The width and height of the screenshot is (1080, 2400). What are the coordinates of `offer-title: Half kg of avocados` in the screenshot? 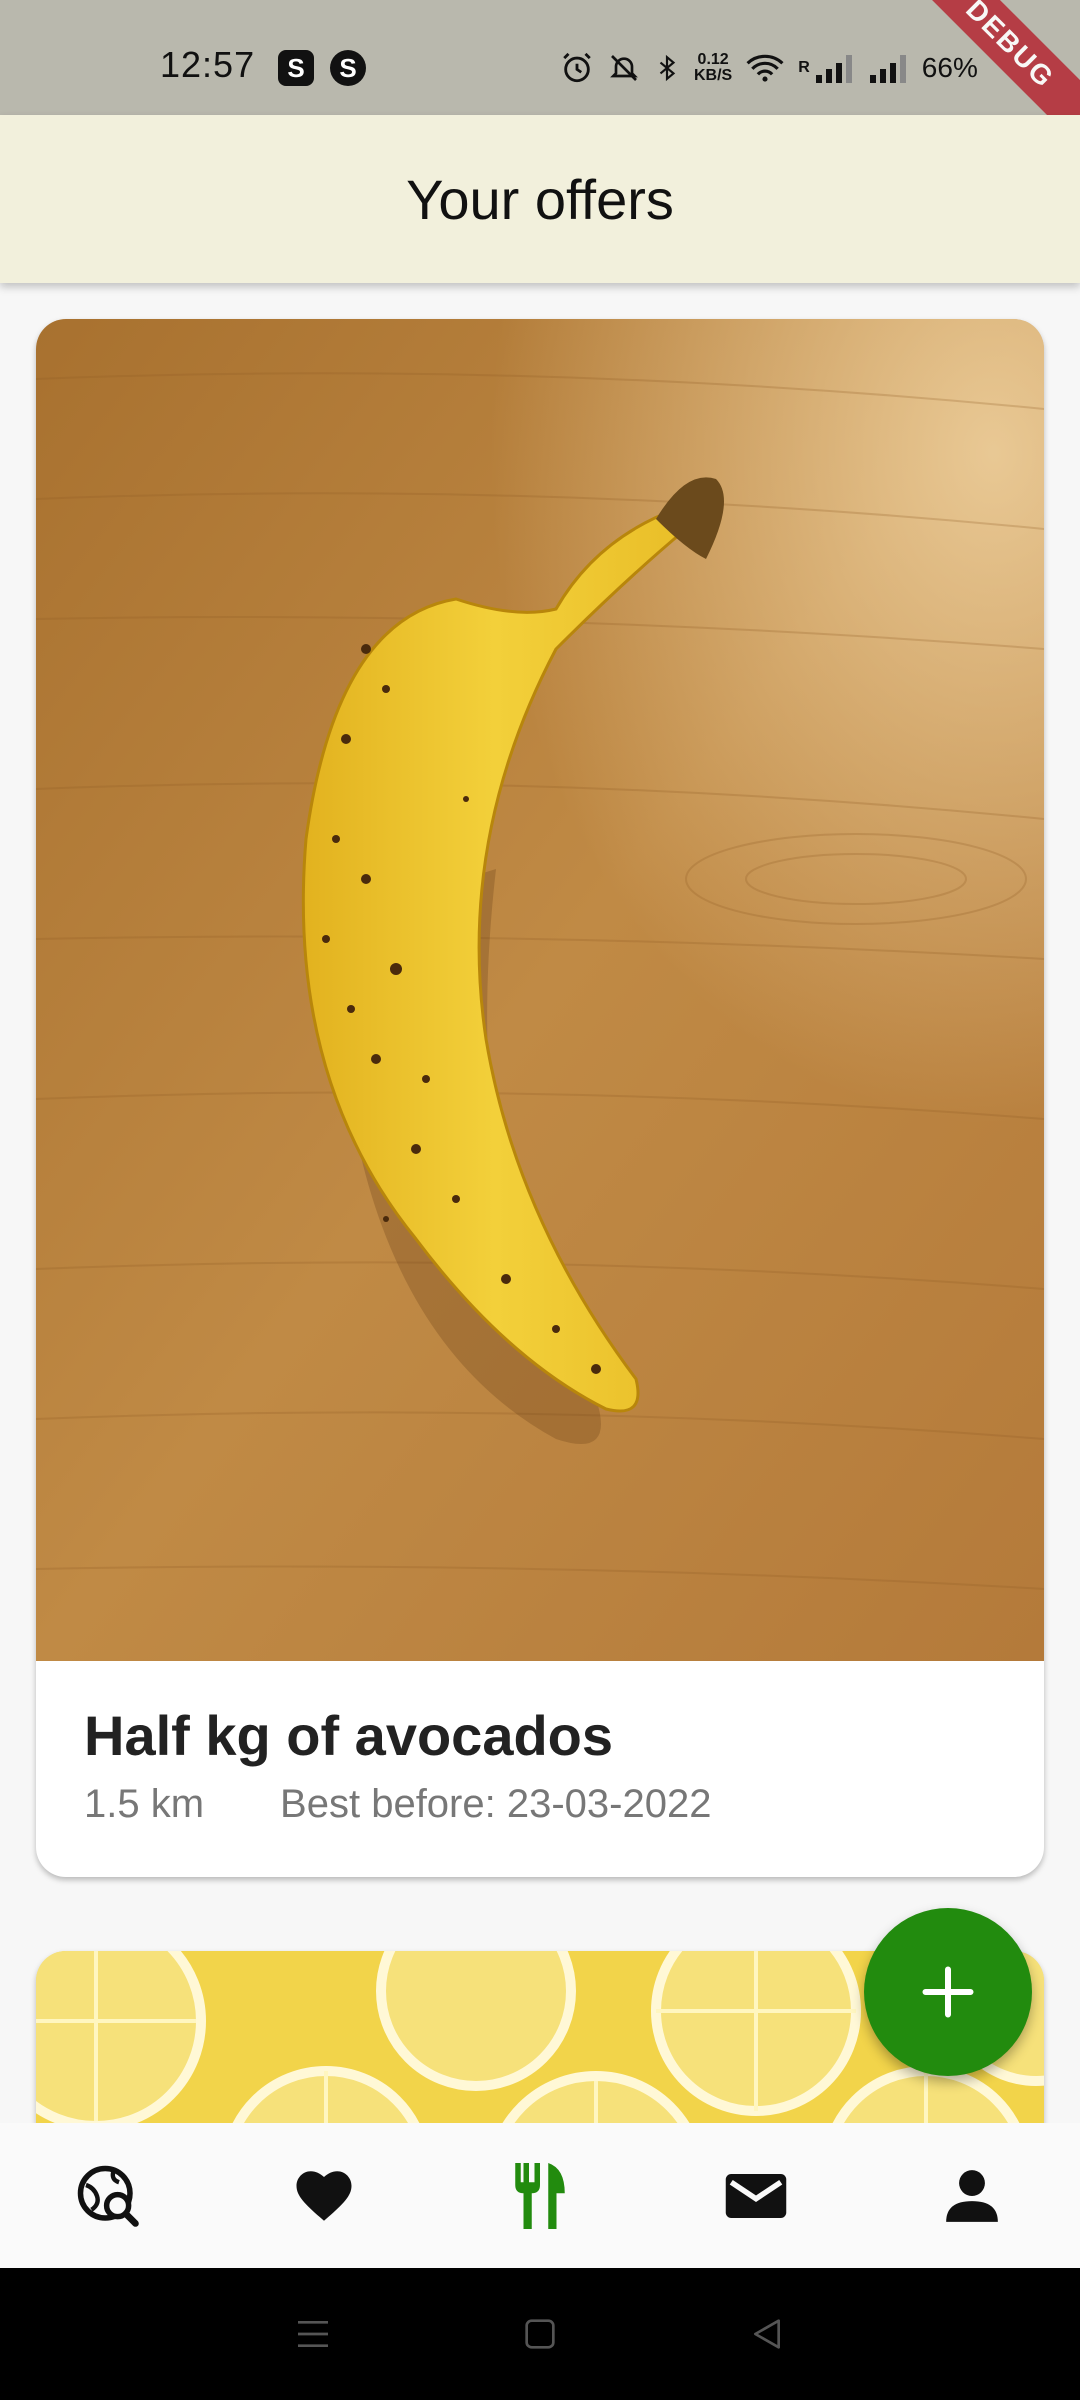 It's located at (349, 1735).